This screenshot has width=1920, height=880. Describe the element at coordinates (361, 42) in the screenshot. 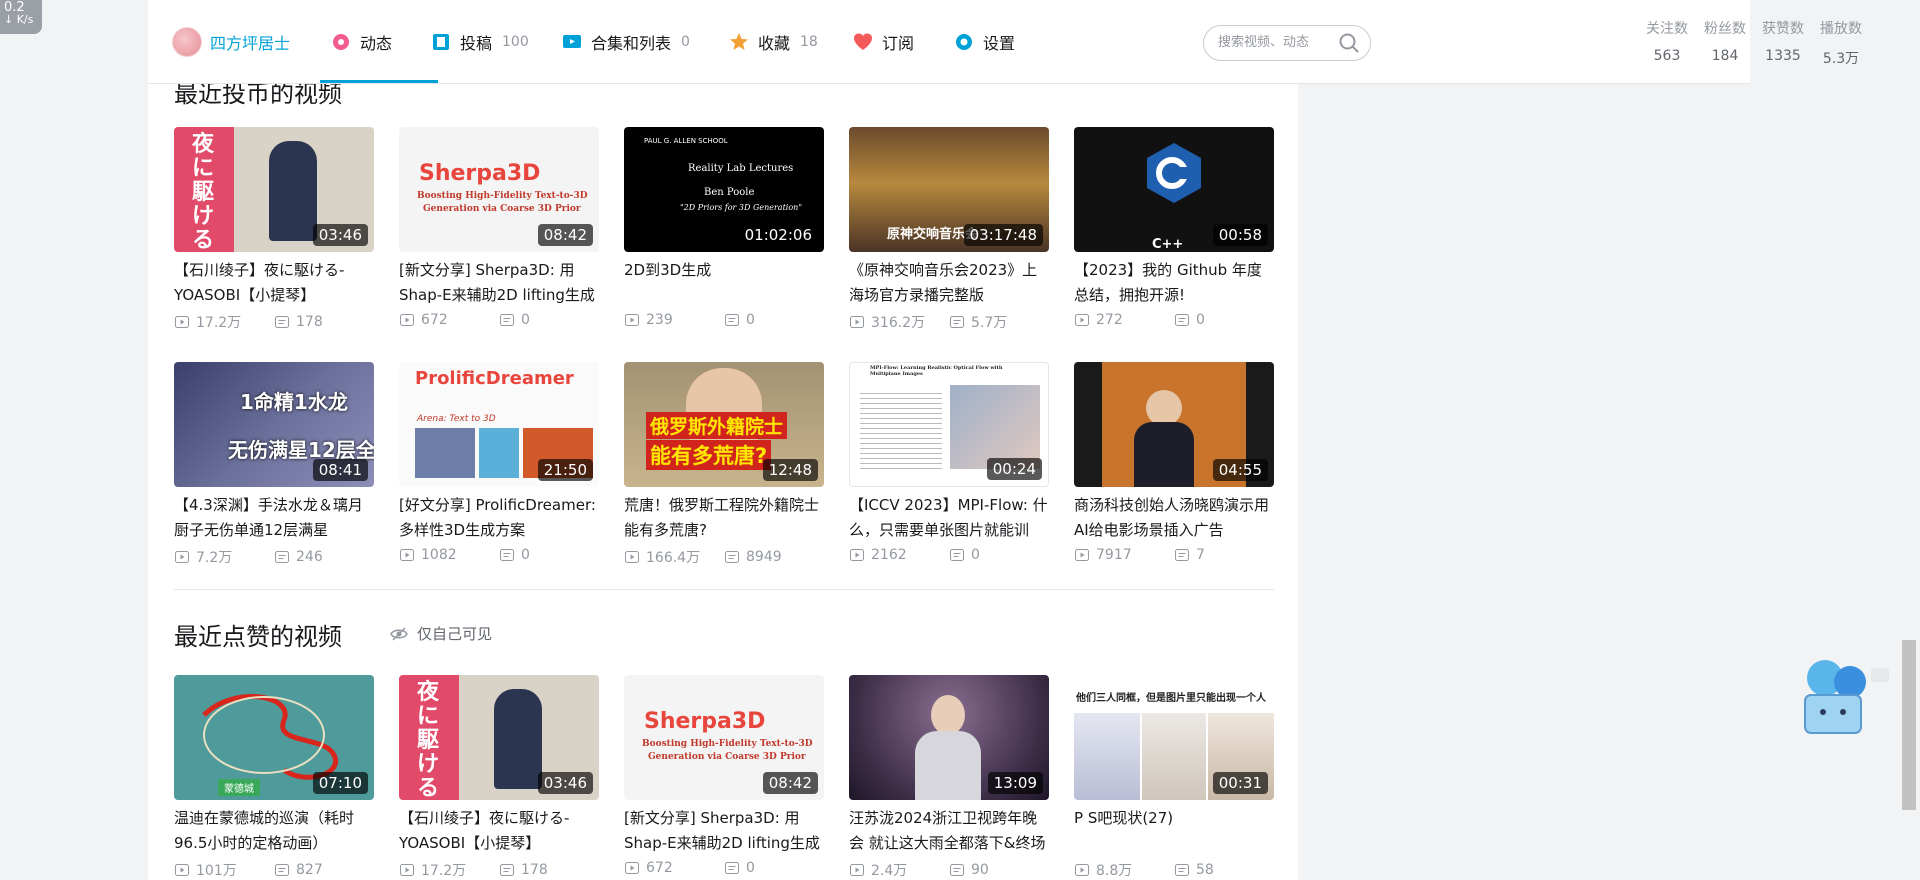

I see `nav-dynamic: 动态` at that location.